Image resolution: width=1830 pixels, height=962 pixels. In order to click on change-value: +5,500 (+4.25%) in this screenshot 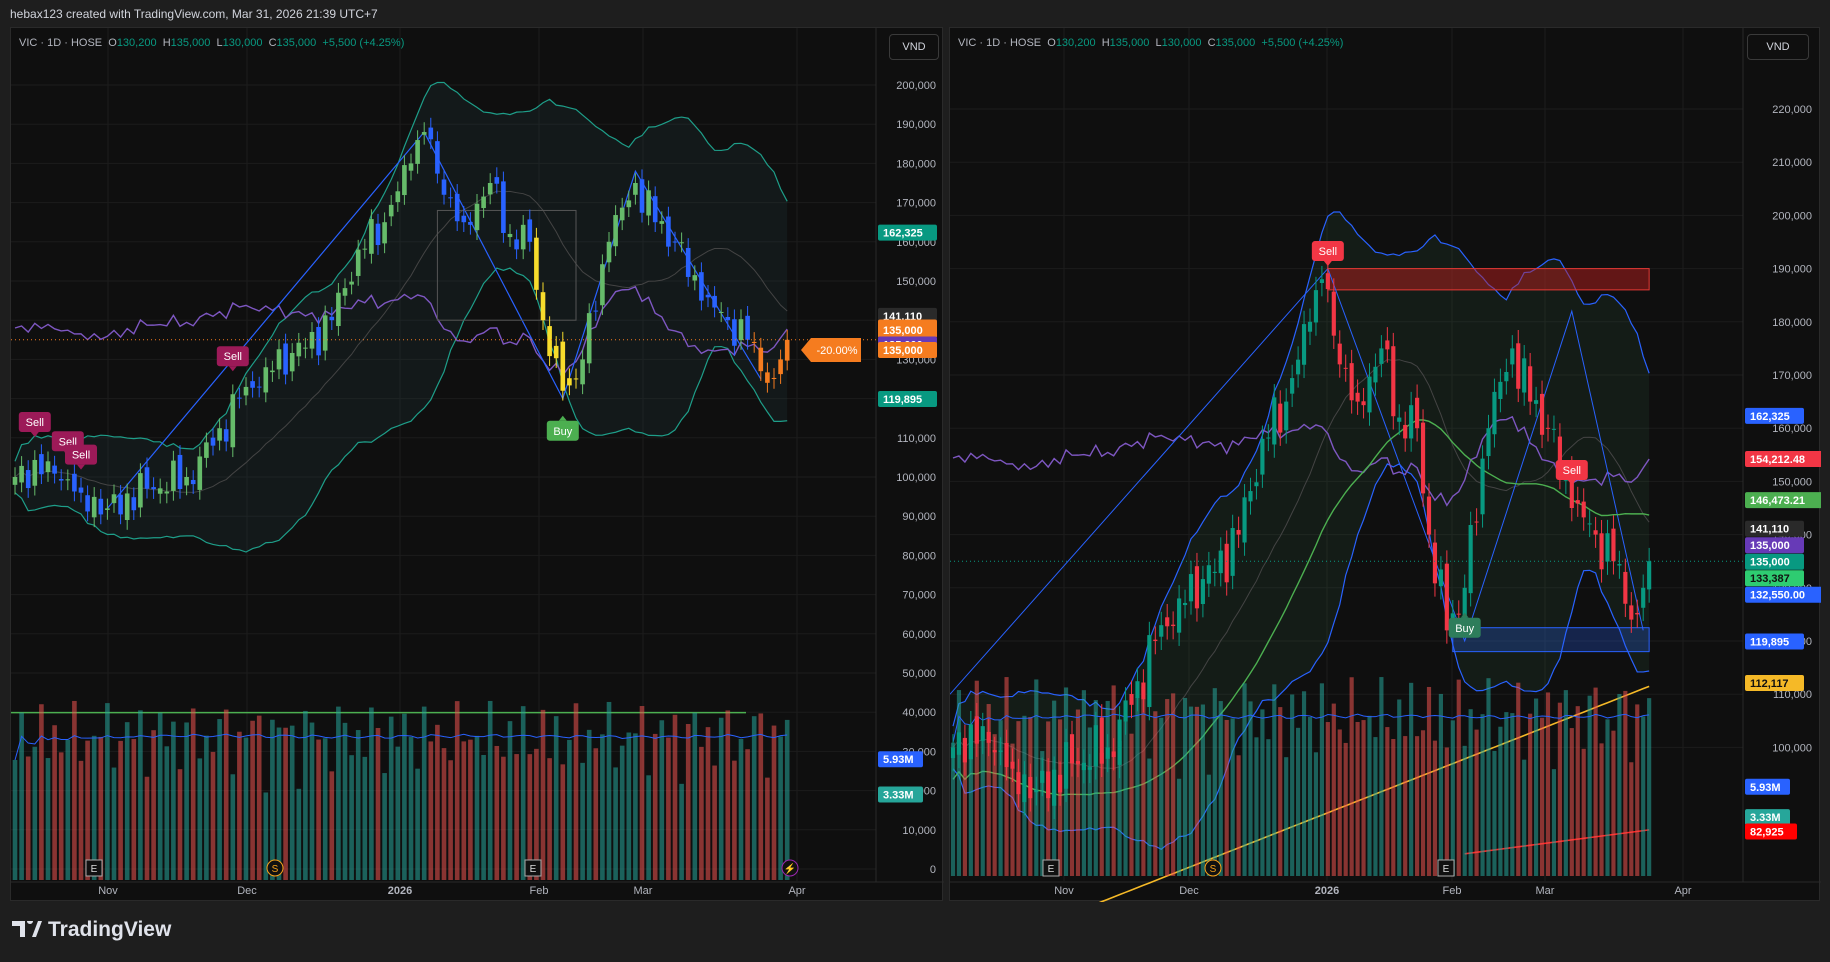, I will do `click(1302, 43)`.